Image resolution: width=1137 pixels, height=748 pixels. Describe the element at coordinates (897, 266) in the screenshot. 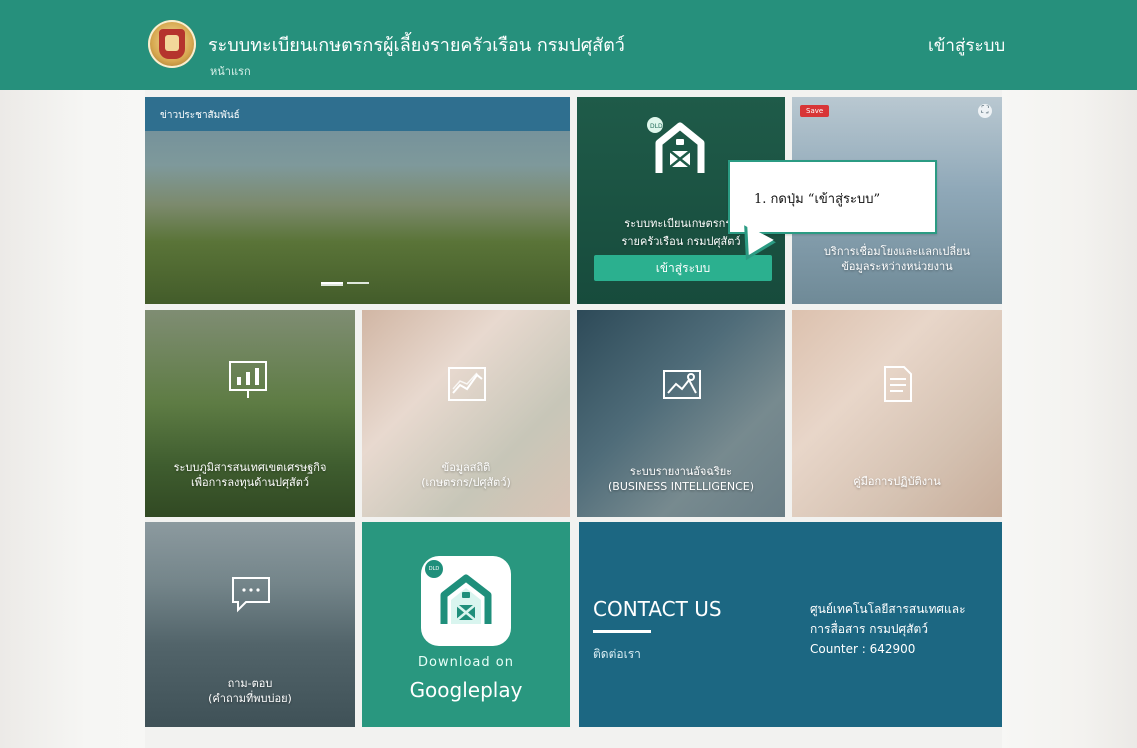

I see `exchange-line-2: ข้อมูลระหว่างหน่วยงาน` at that location.